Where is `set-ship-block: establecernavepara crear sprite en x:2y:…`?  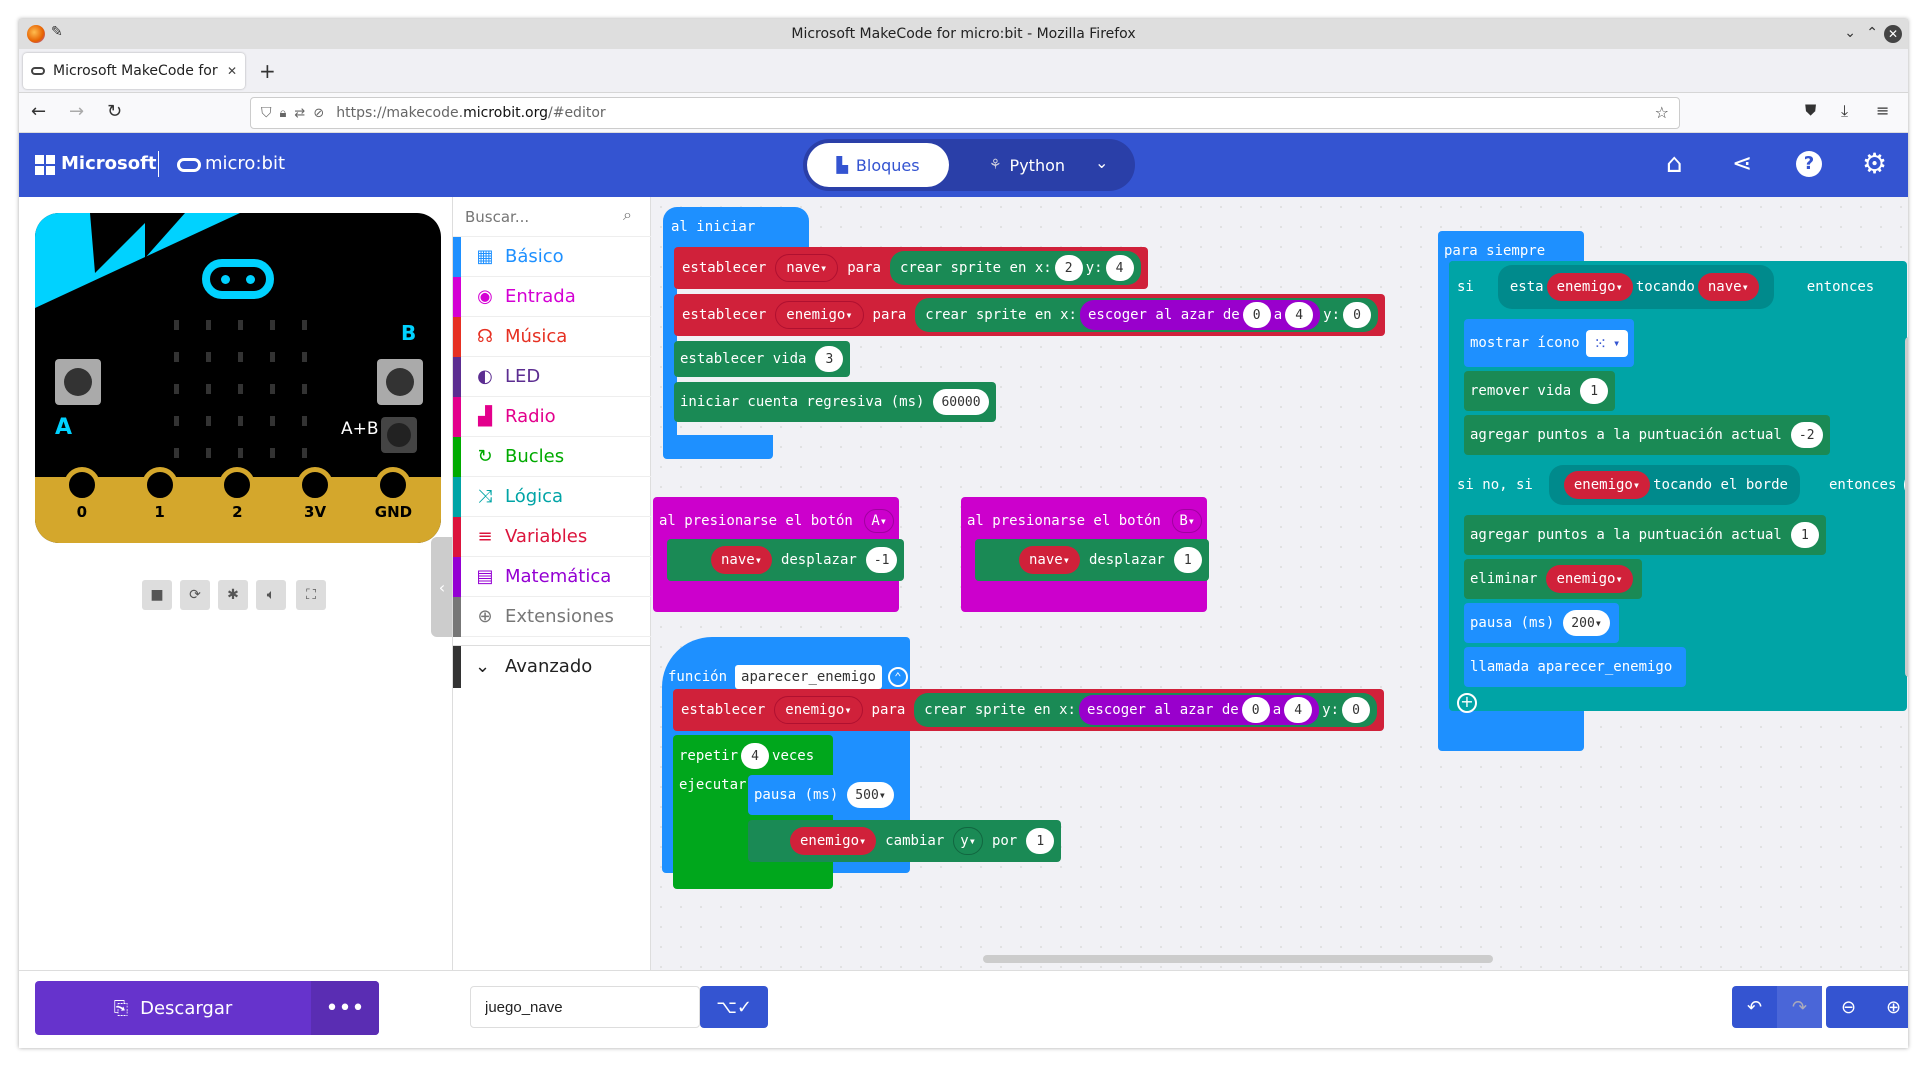 set-ship-block: establecernavepara crear sprite en x:2y:… is located at coordinates (911, 268).